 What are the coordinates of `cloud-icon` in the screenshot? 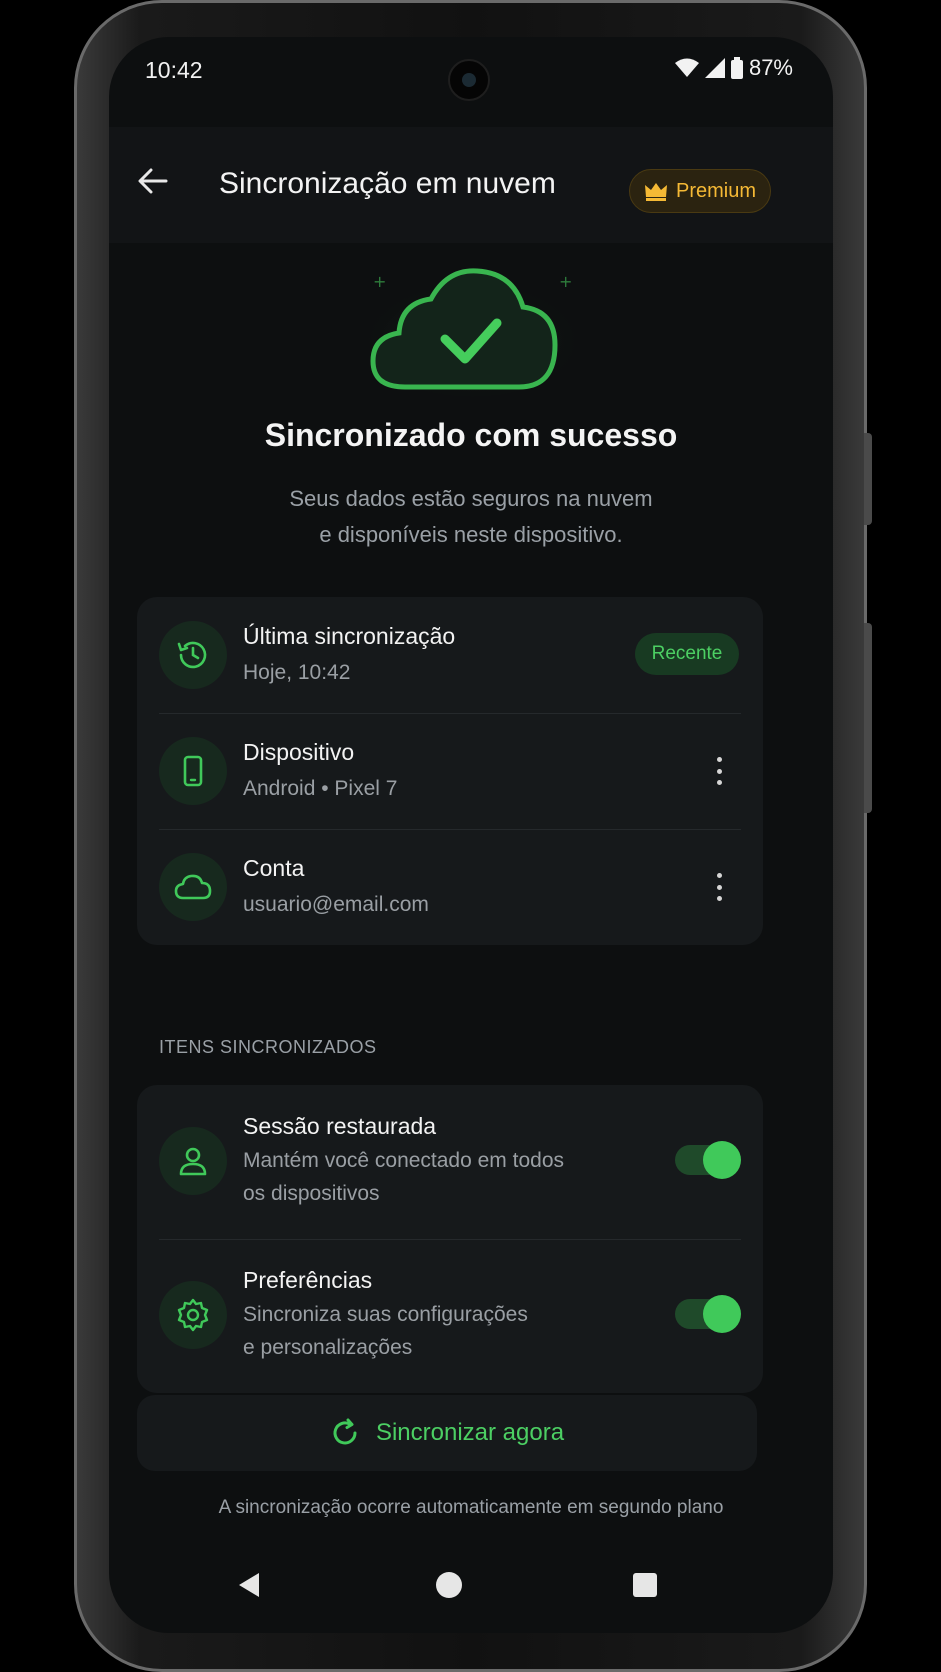 It's located at (193, 887).